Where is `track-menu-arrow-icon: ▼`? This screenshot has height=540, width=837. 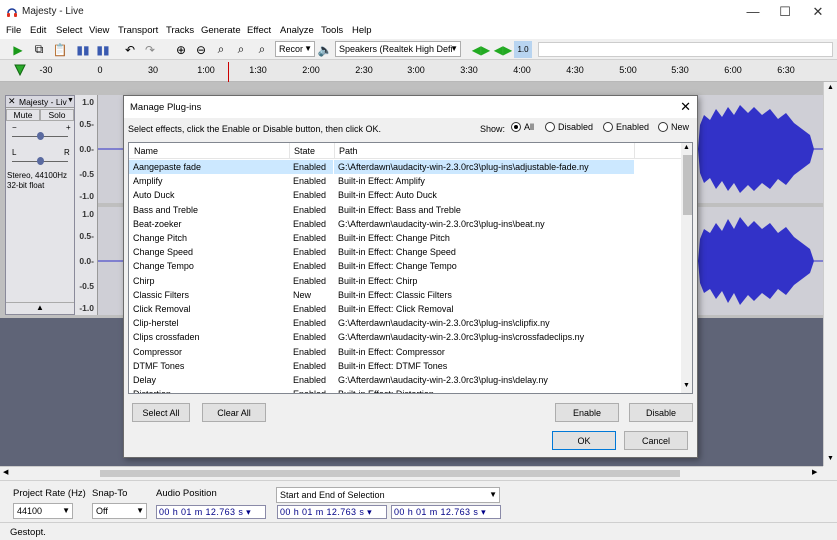 track-menu-arrow-icon: ▼ is located at coordinates (70, 100).